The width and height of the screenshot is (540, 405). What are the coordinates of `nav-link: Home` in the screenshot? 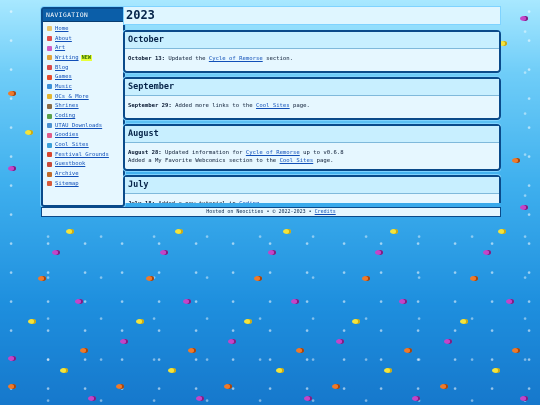 It's located at (61, 29).